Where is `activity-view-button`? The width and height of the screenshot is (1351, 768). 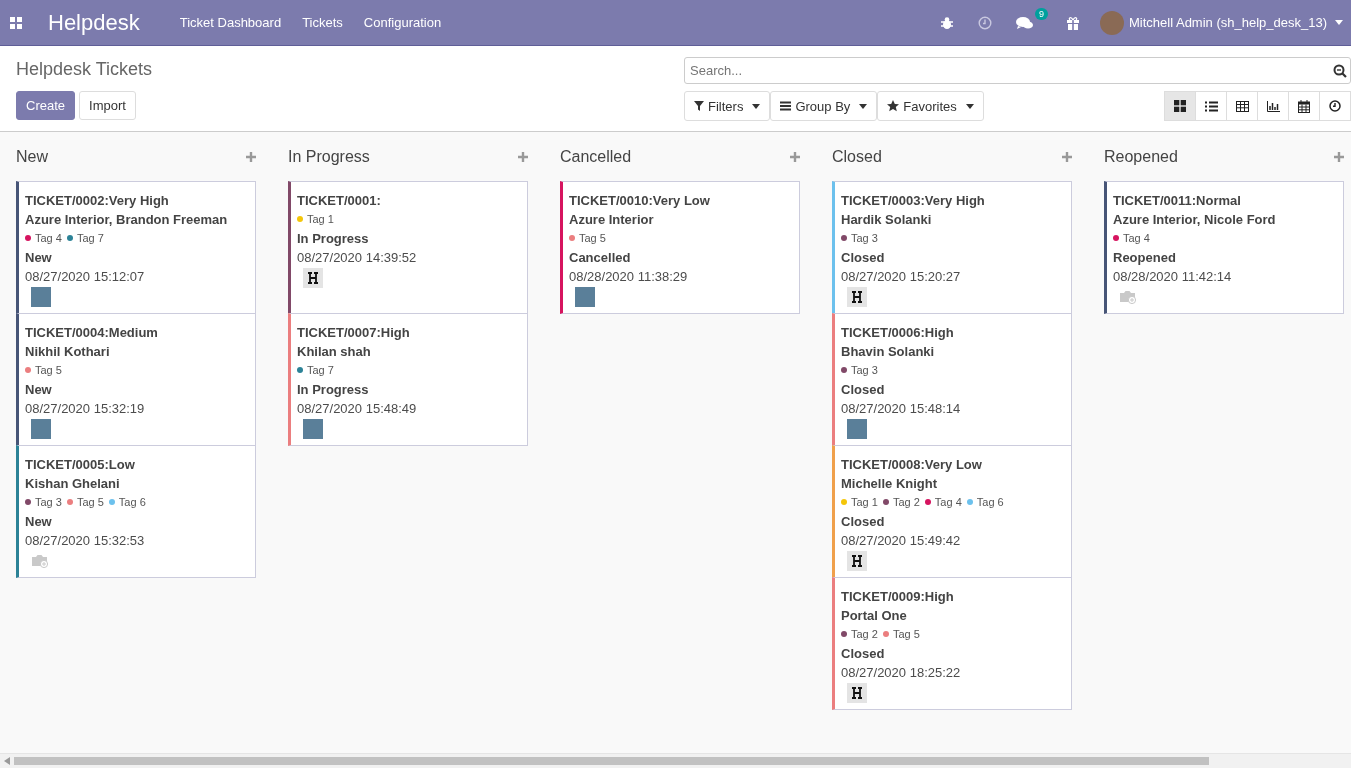
activity-view-button is located at coordinates (1335, 106).